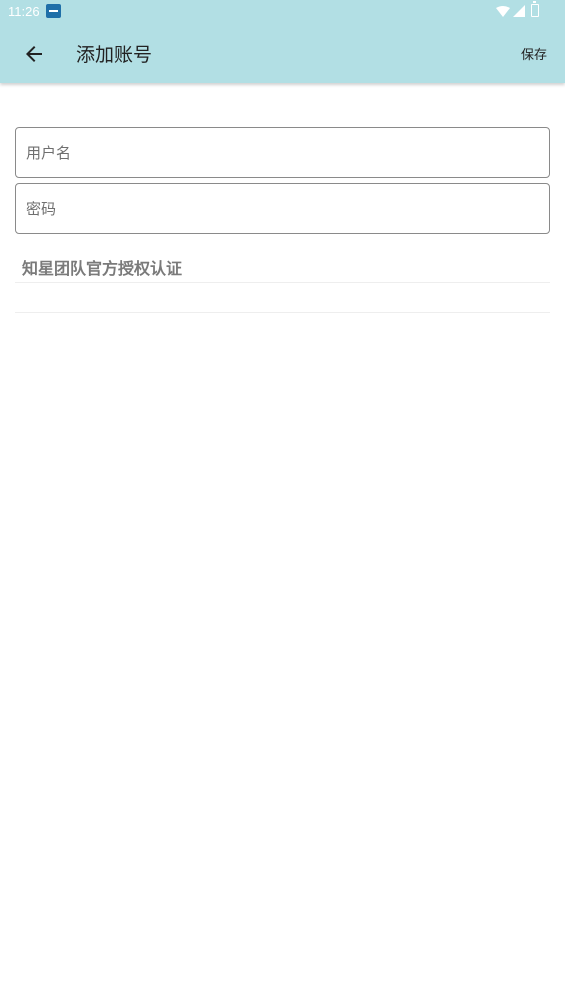 This screenshot has width=565, height=1004. What do you see at coordinates (282, 41) in the screenshot?
I see `app-bar: 11:26 添加账号 保存` at bounding box center [282, 41].